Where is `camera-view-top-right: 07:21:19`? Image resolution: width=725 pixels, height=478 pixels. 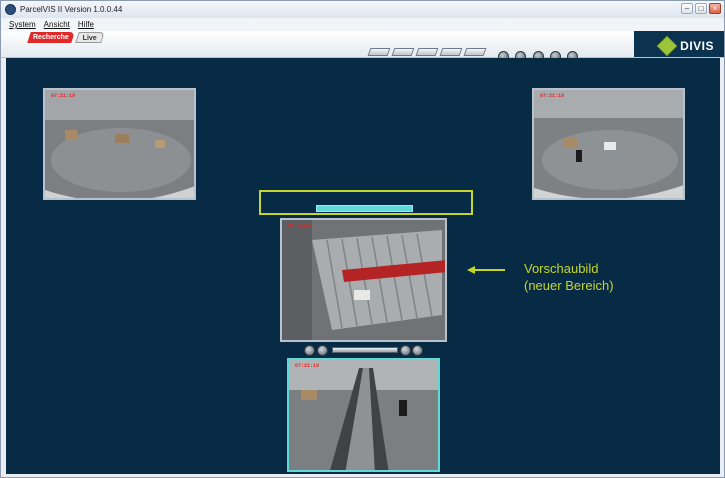
camera-view-top-right: 07:21:19 is located at coordinates (608, 144).